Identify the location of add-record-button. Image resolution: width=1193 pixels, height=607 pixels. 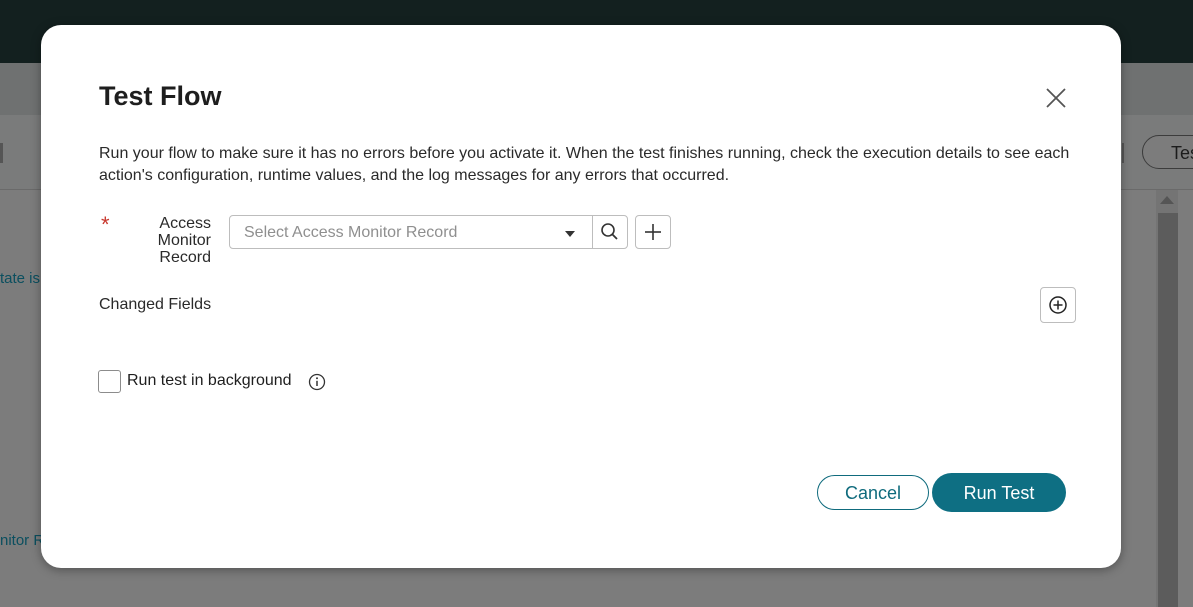
(653, 232).